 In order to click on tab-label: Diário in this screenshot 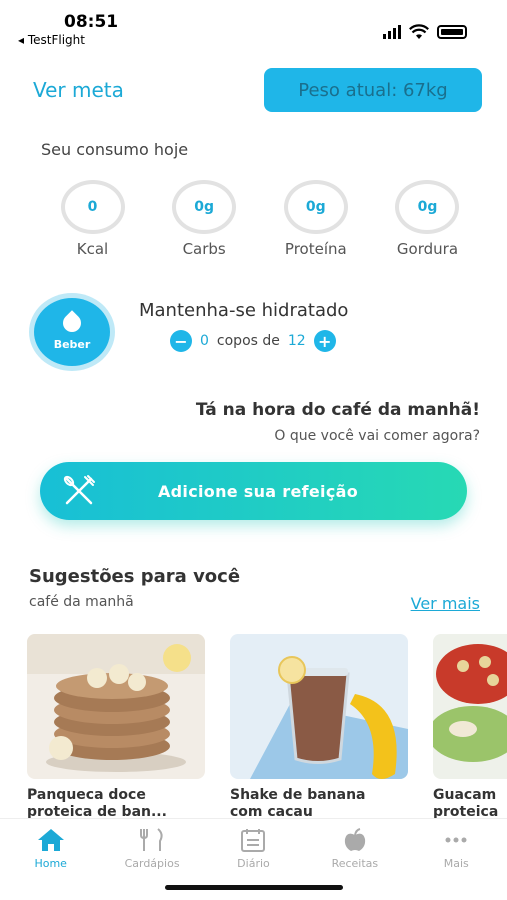, I will do `click(253, 863)`.